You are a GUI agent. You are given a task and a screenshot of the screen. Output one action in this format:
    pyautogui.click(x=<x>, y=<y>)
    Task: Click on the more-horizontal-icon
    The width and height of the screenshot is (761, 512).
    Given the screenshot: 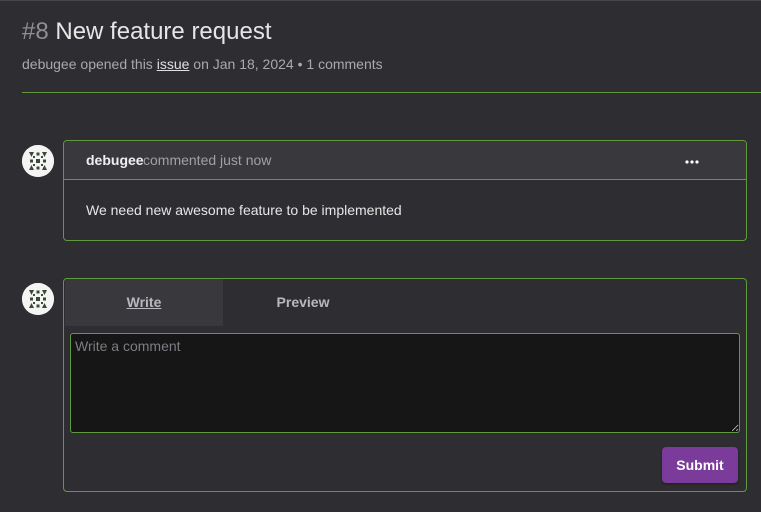 What is the action you would take?
    pyautogui.click(x=692, y=161)
    